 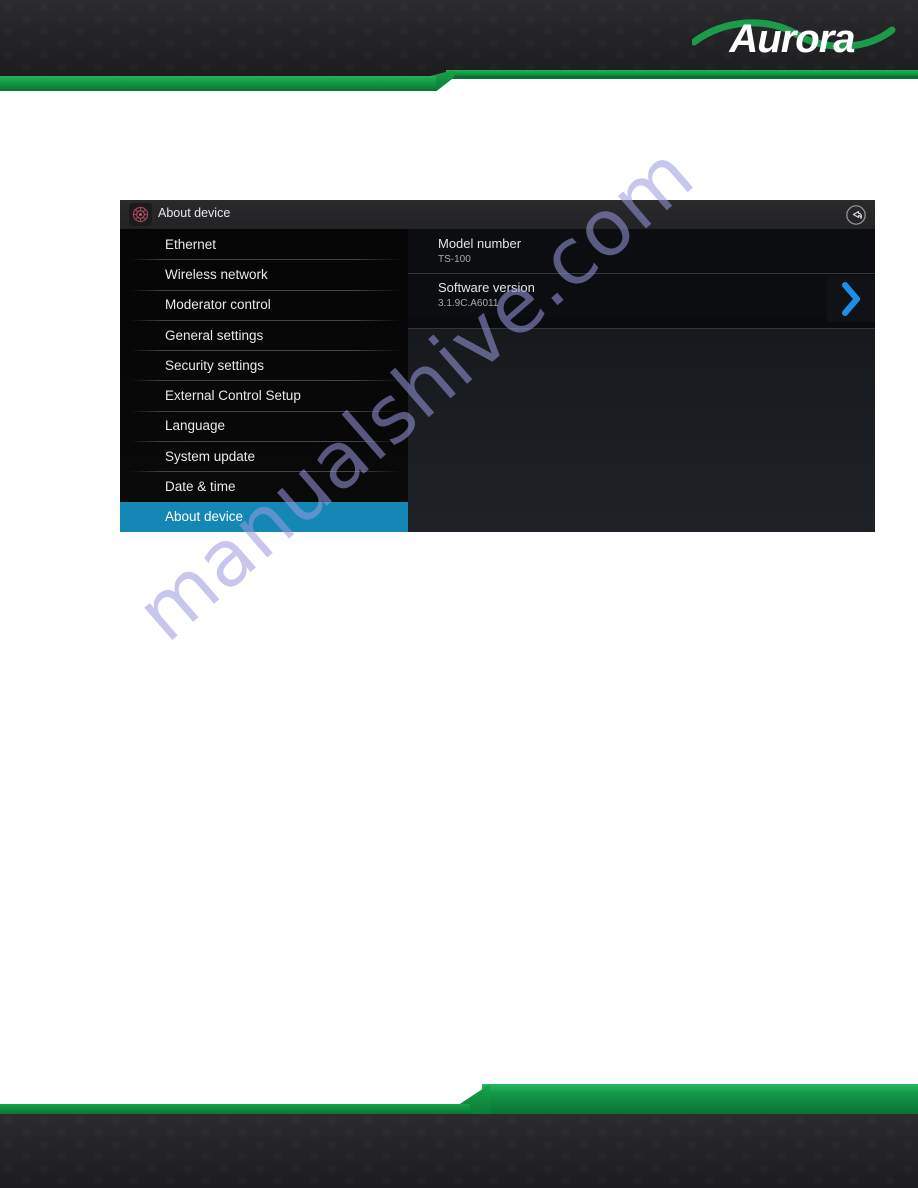 What do you see at coordinates (459, 50) in the screenshot?
I see `page-header: Aurora` at bounding box center [459, 50].